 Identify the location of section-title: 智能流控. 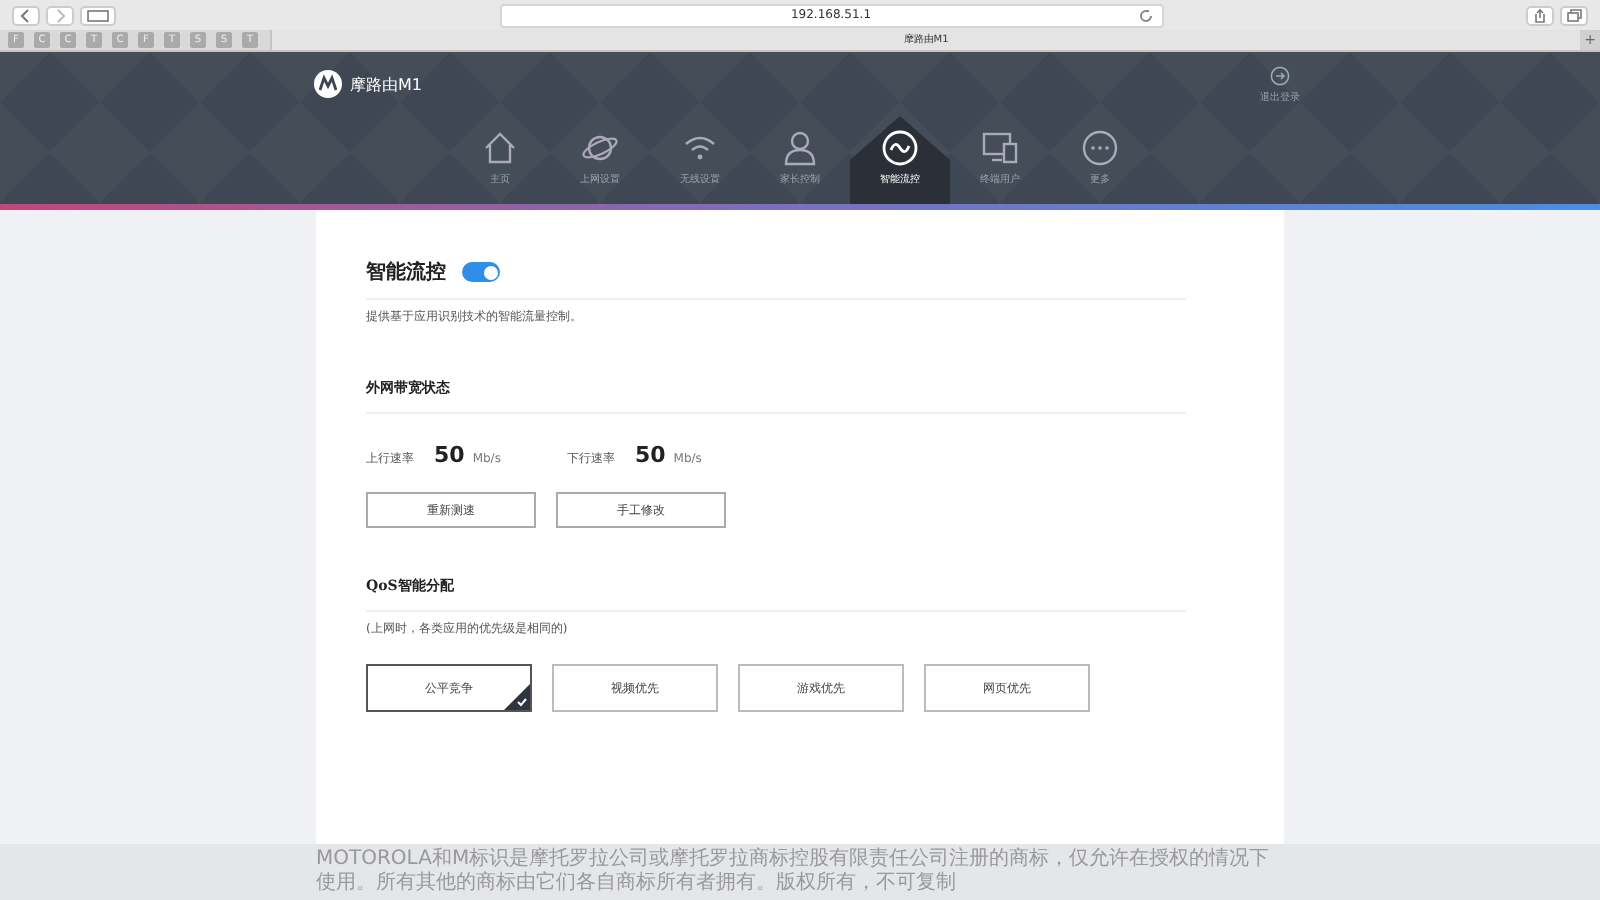
(406, 272).